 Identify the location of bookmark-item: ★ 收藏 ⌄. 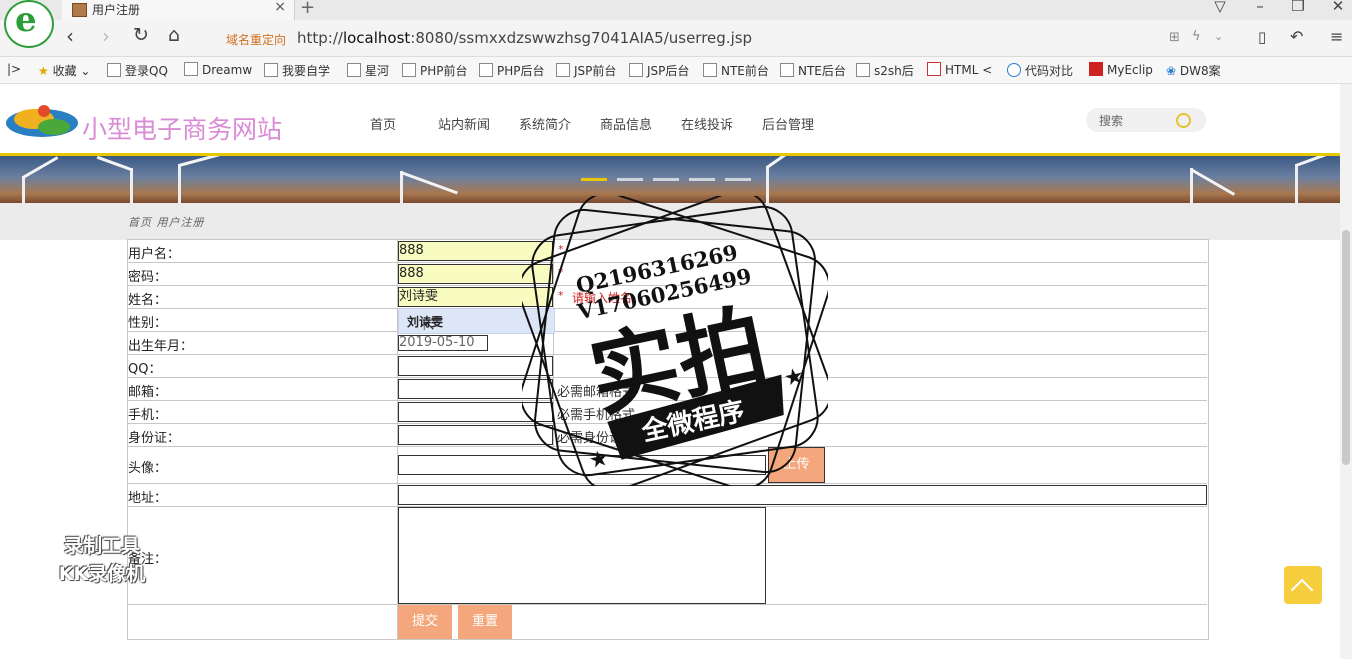
(64, 70).